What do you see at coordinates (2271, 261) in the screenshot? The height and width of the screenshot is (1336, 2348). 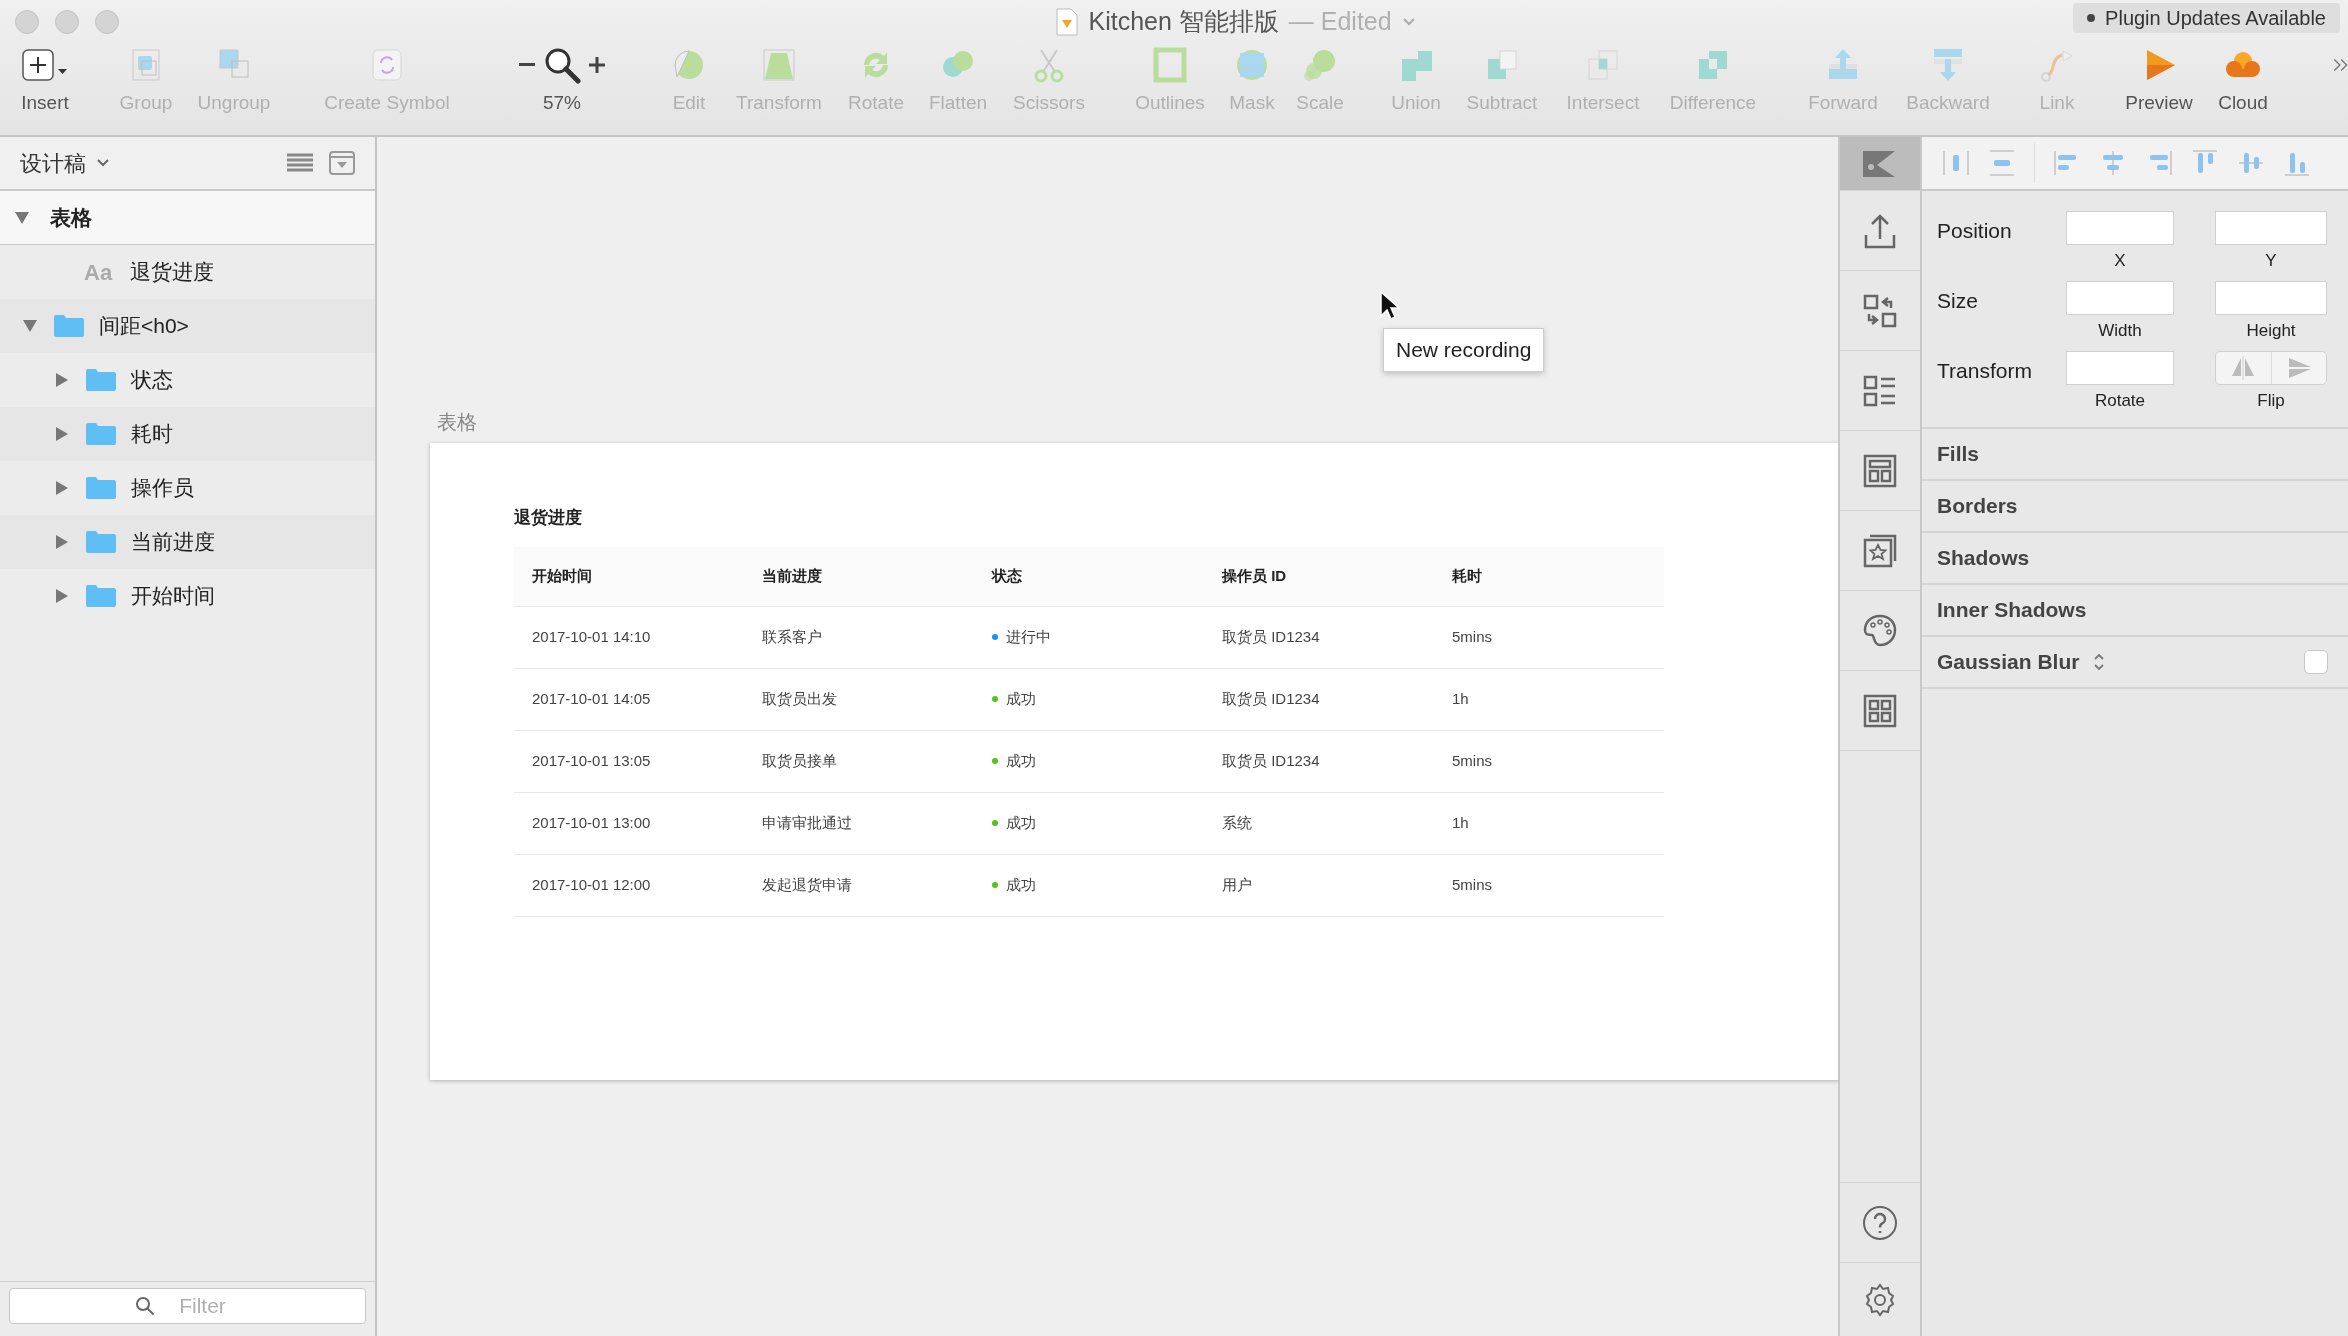 I see `field-caption: Y` at bounding box center [2271, 261].